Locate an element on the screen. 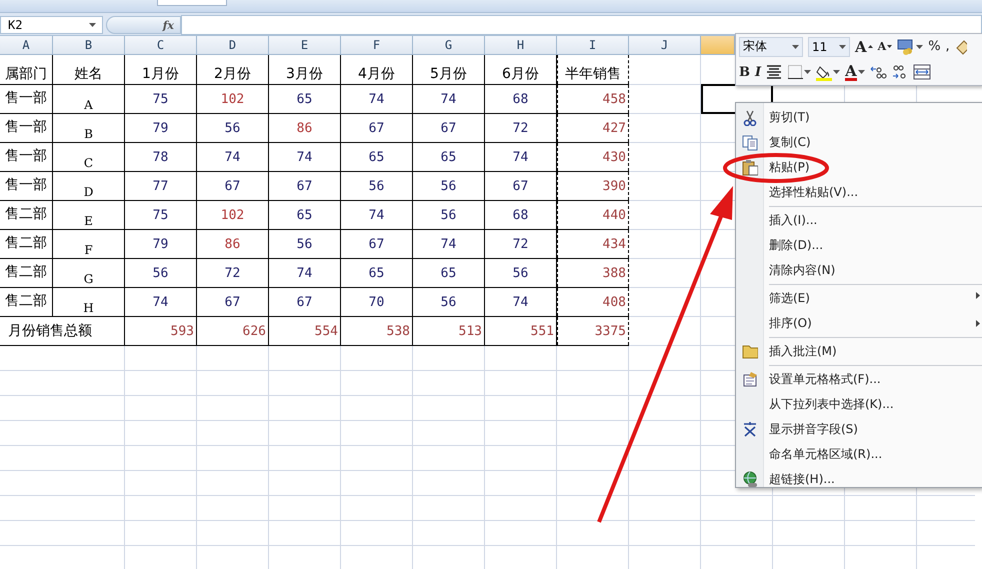 The image size is (982, 569). down-caret-icon is located at coordinates (889, 46).